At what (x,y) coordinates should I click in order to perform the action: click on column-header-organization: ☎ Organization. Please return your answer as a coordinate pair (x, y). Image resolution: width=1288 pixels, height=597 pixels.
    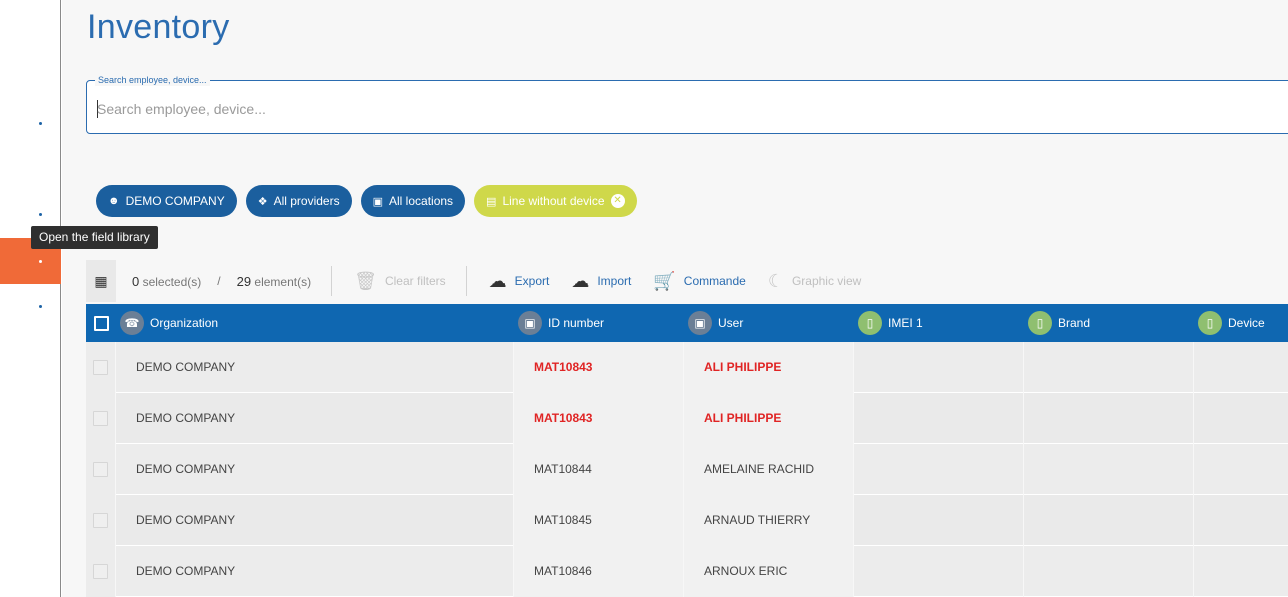
    Looking at the image, I should click on (315, 323).